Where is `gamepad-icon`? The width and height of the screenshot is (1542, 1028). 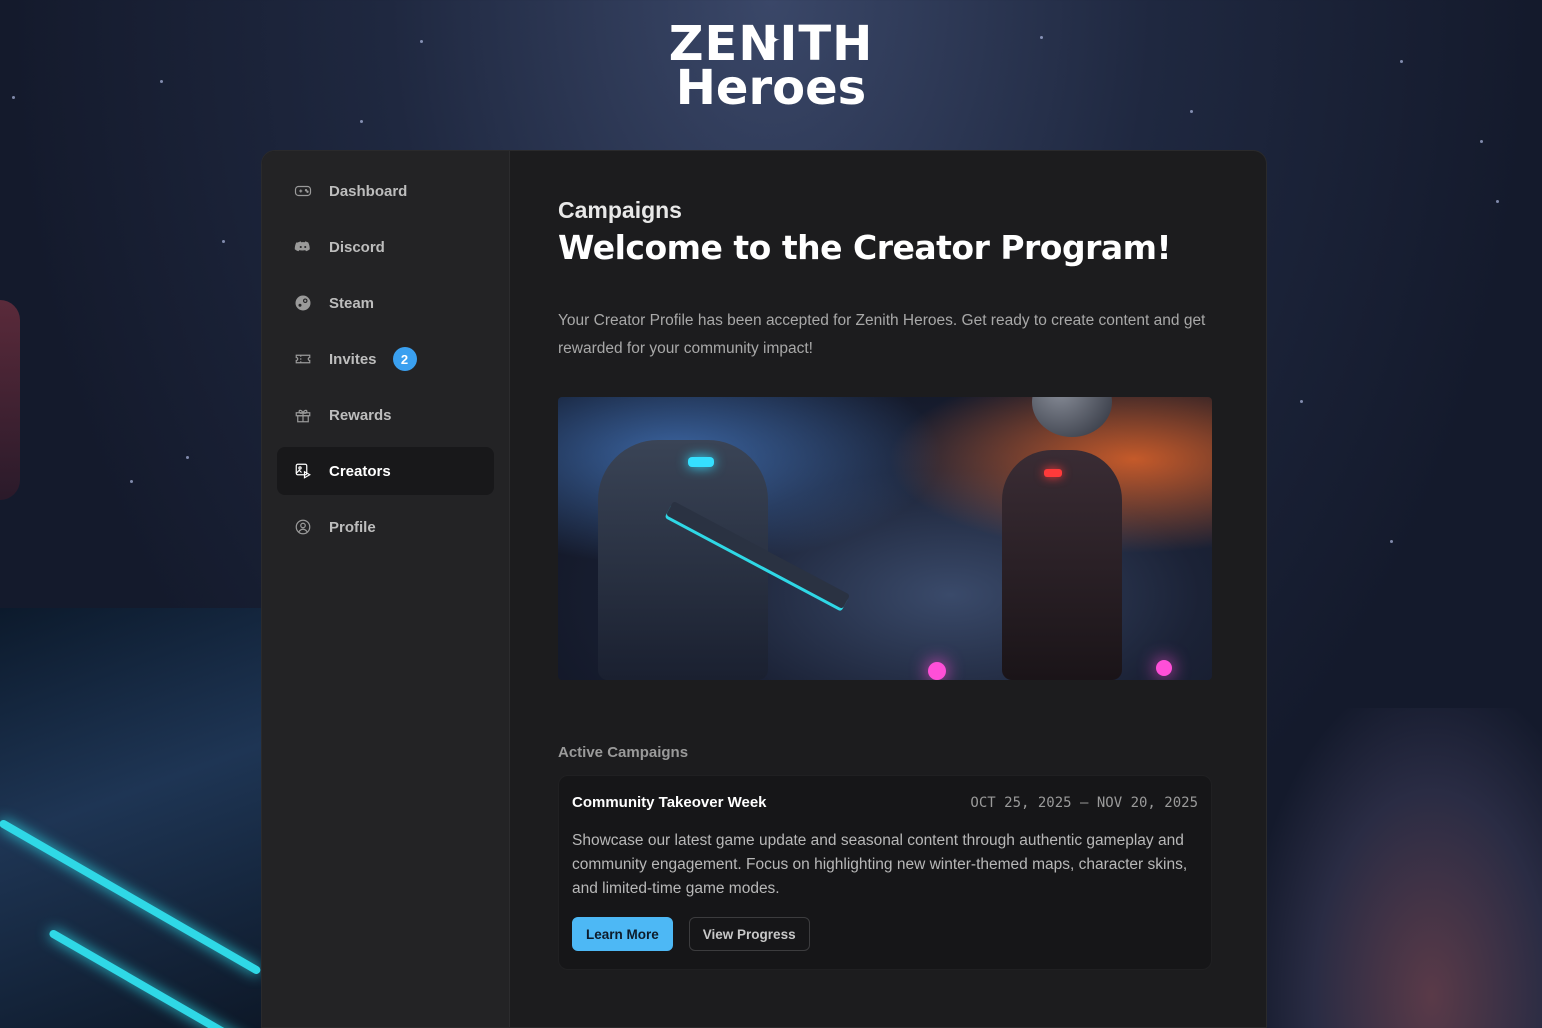
gamepad-icon is located at coordinates (303, 191).